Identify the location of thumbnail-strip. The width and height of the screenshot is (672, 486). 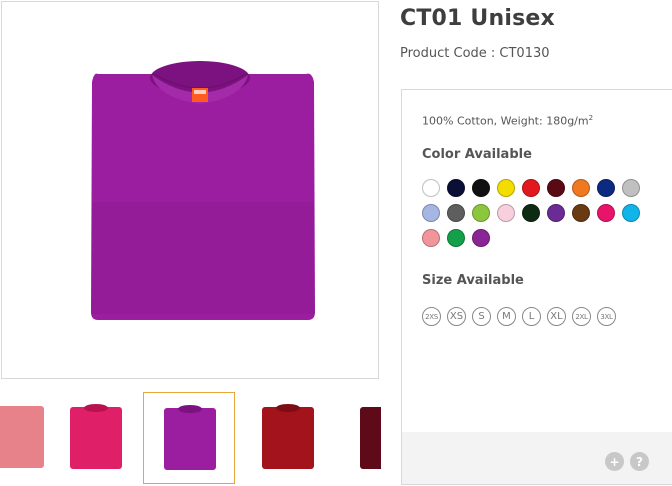
(190, 438).